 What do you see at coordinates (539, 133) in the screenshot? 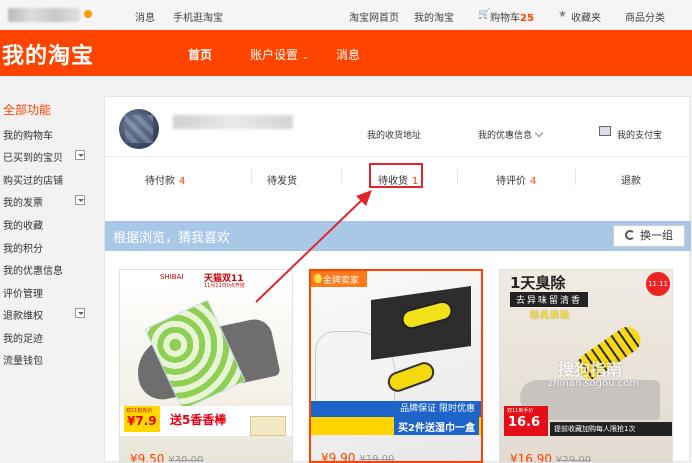
I see `chevron-down-icon` at bounding box center [539, 133].